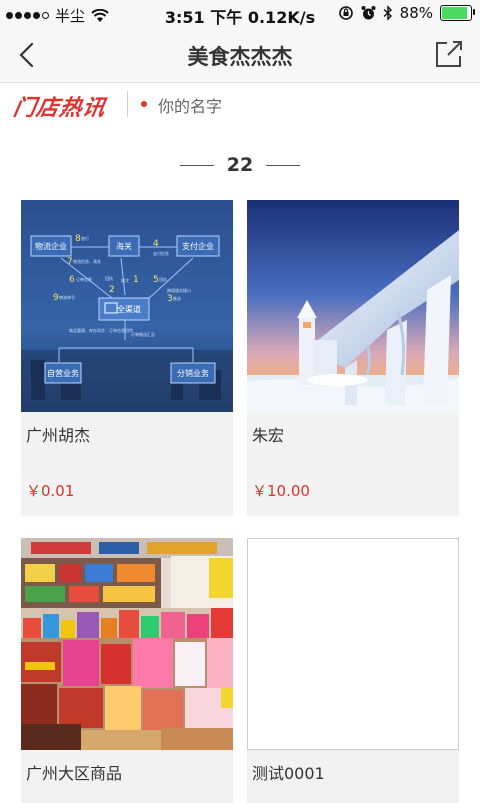  Describe the element at coordinates (109, 278) in the screenshot. I see `label-receipt: 回执` at that location.